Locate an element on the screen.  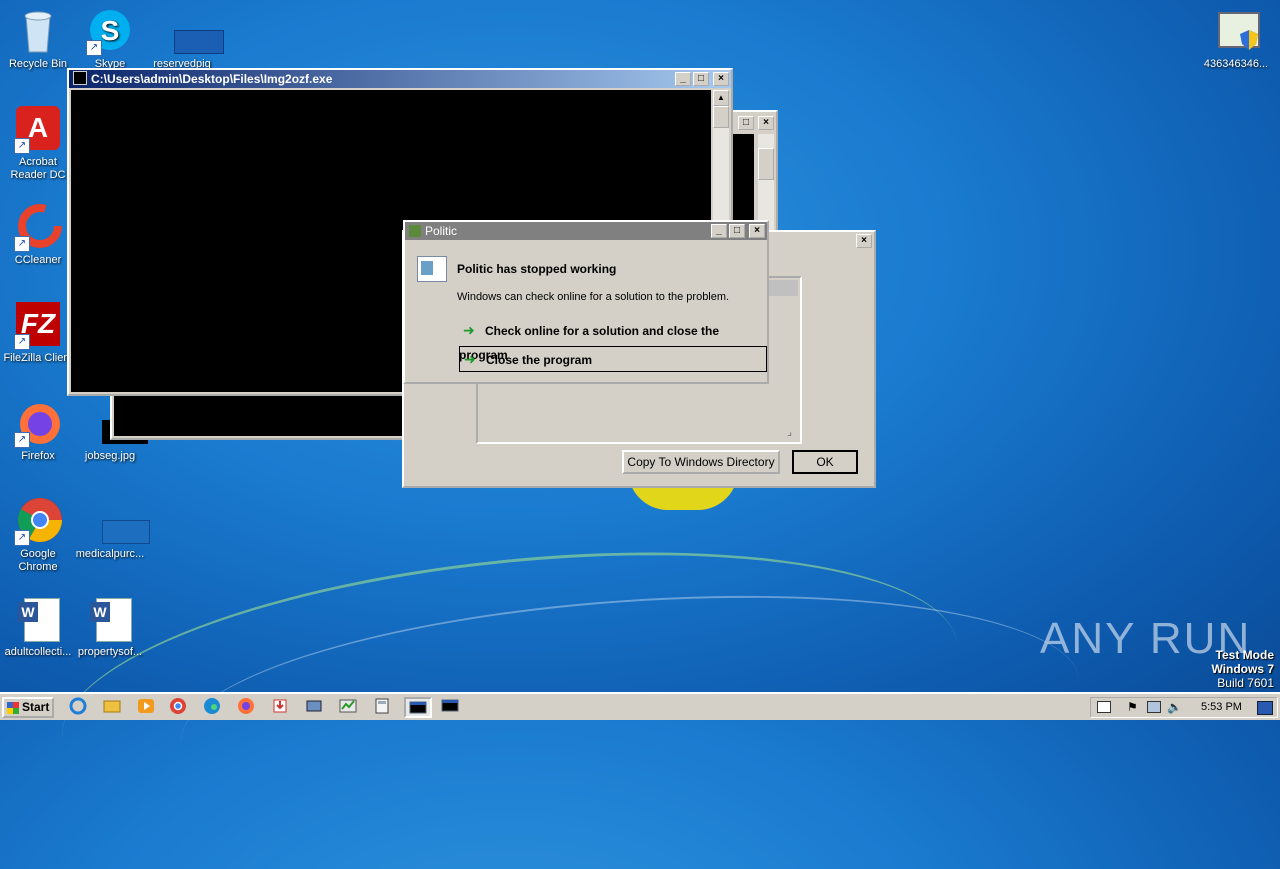
desktop-icon-firefox: ↗ Firefox is located at coordinates (38, 431).